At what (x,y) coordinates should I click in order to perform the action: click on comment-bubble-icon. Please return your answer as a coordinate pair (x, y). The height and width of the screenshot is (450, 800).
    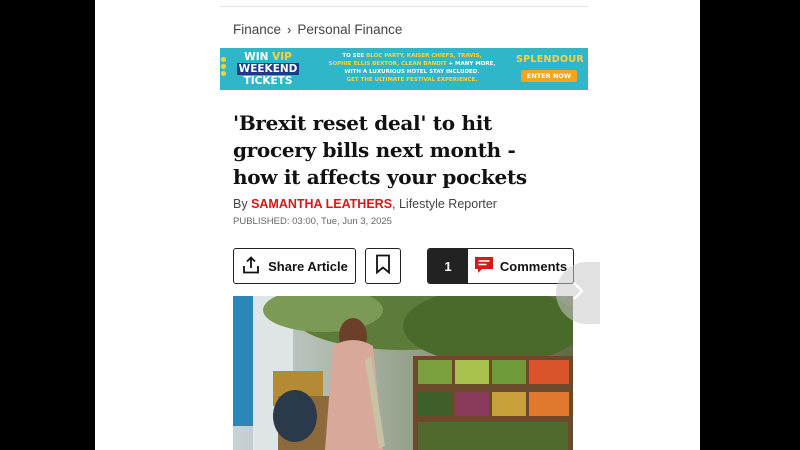
    Looking at the image, I should click on (484, 266).